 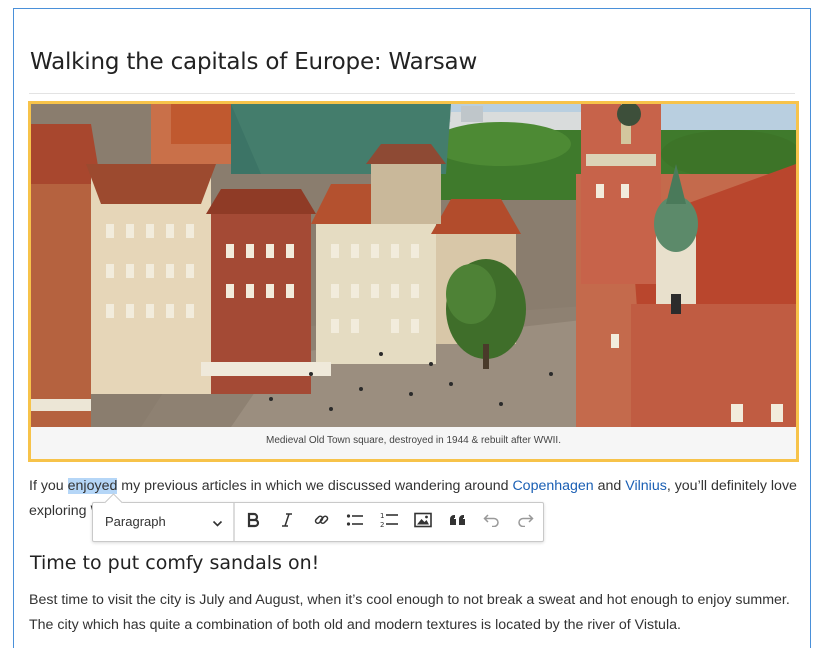 I want to click on heading-dropdown-value: Paragraph, so click(x=135, y=521).